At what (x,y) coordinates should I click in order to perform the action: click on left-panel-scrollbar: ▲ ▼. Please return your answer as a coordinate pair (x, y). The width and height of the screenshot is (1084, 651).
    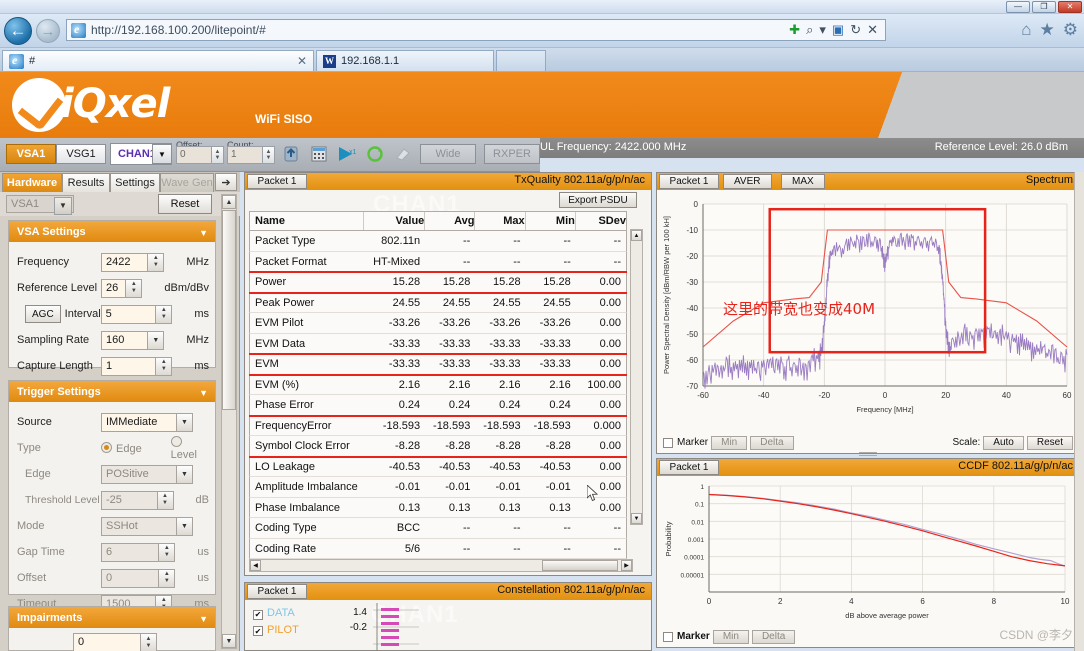
    Looking at the image, I should click on (229, 421).